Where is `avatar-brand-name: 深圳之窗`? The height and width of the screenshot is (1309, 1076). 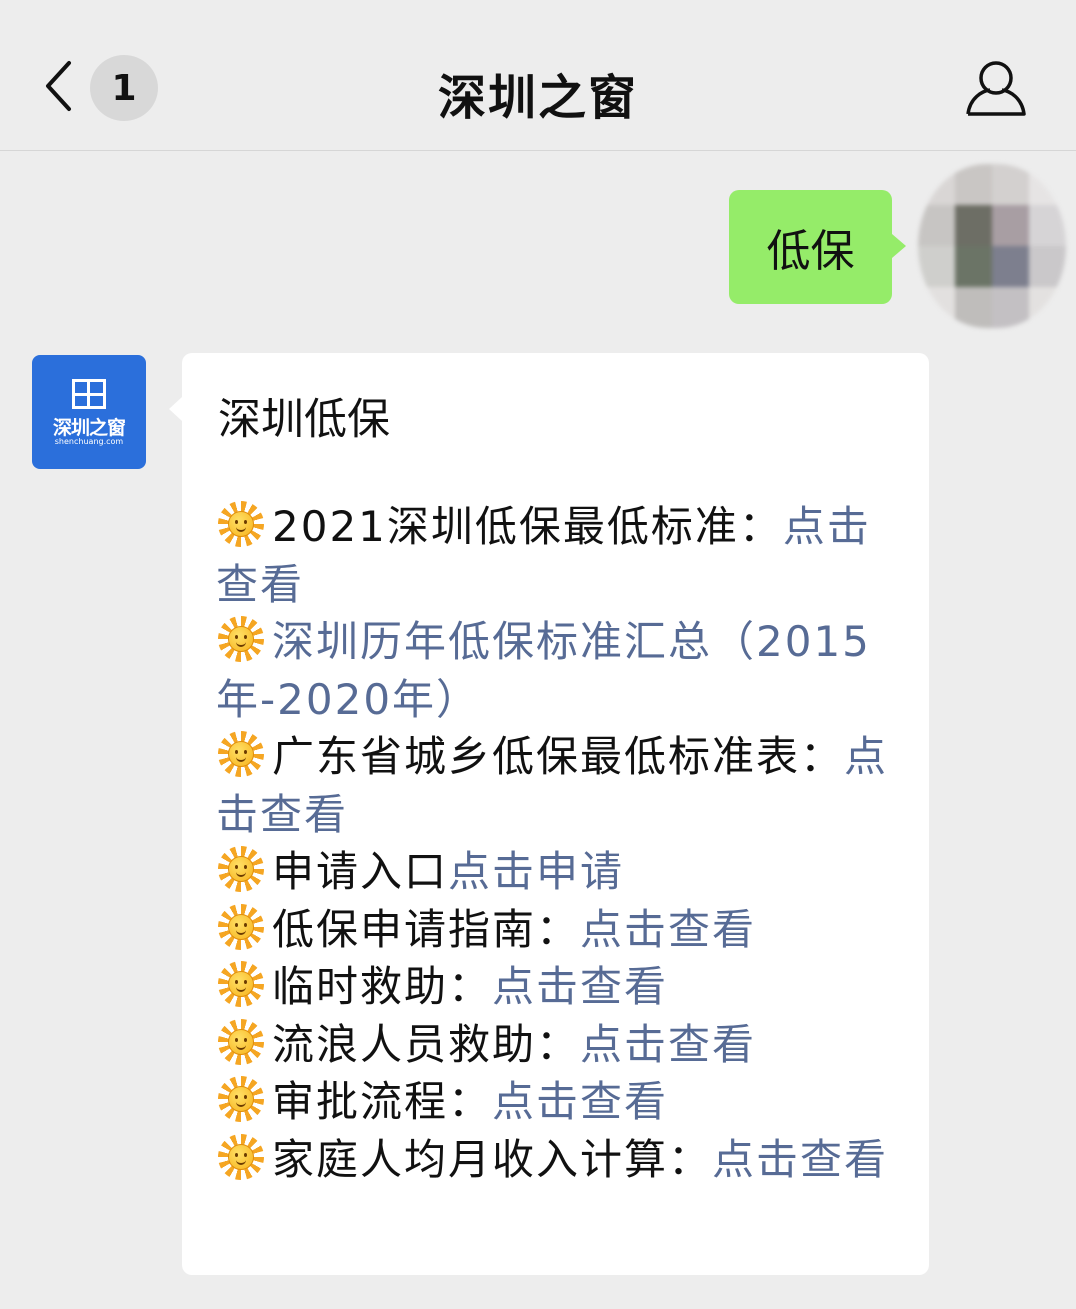 avatar-brand-name: 深圳之窗 is located at coordinates (89, 428).